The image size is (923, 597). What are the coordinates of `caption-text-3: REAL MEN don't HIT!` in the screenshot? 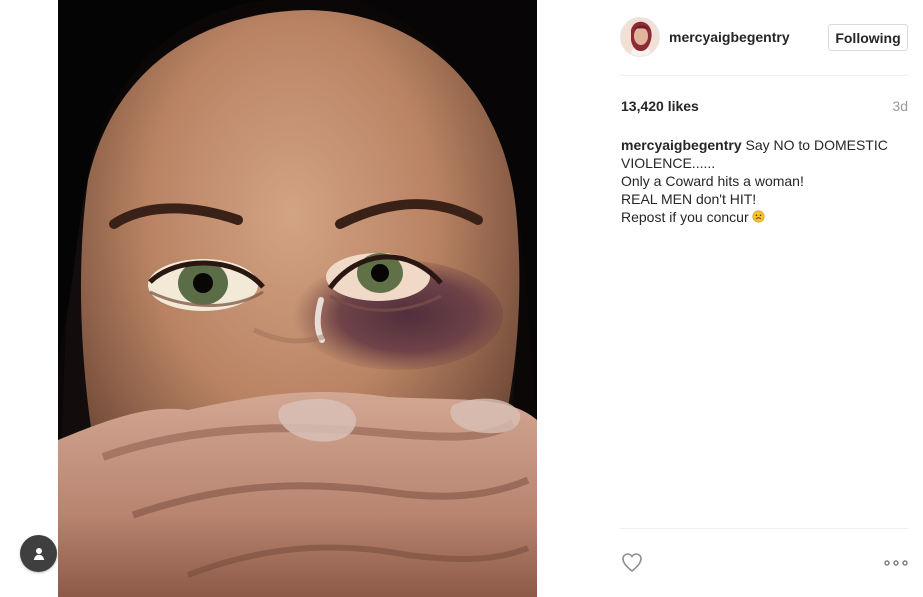 It's located at (689, 199).